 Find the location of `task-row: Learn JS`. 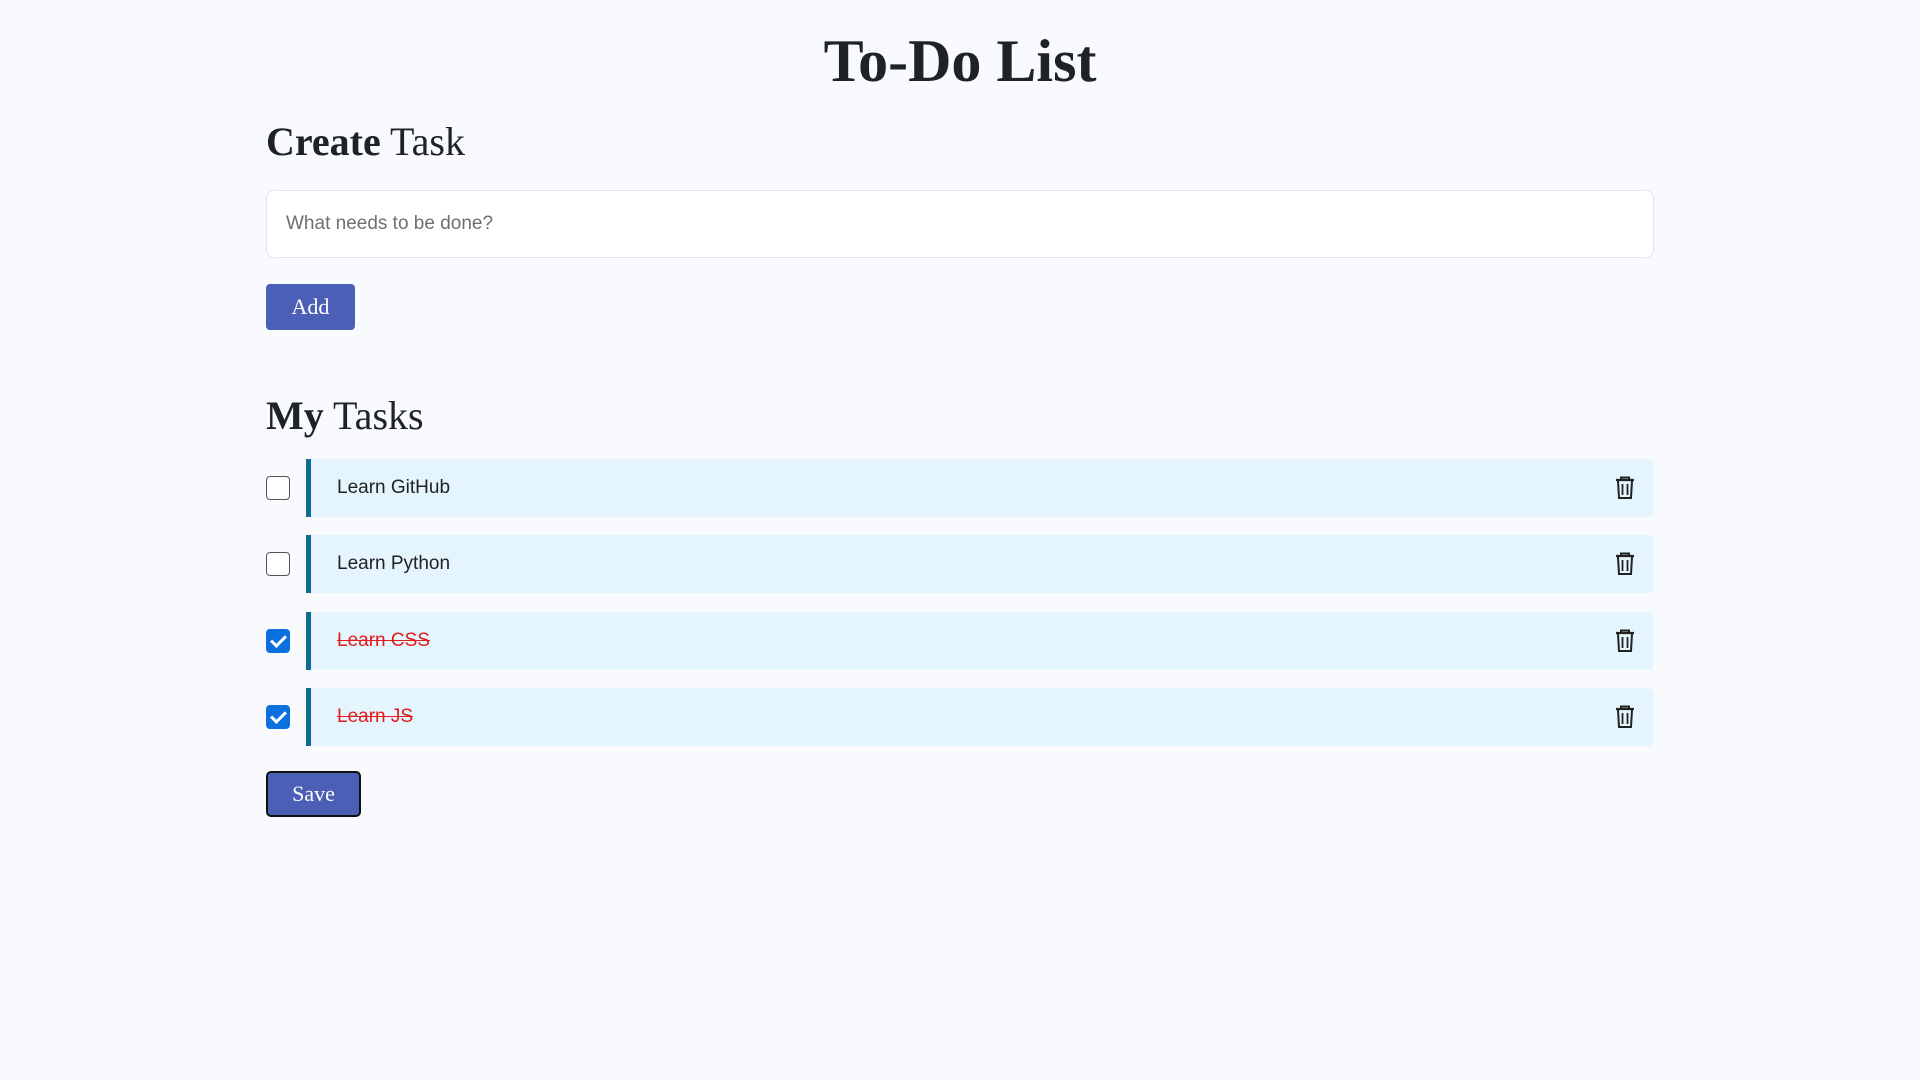

task-row: Learn JS is located at coordinates (960, 717).